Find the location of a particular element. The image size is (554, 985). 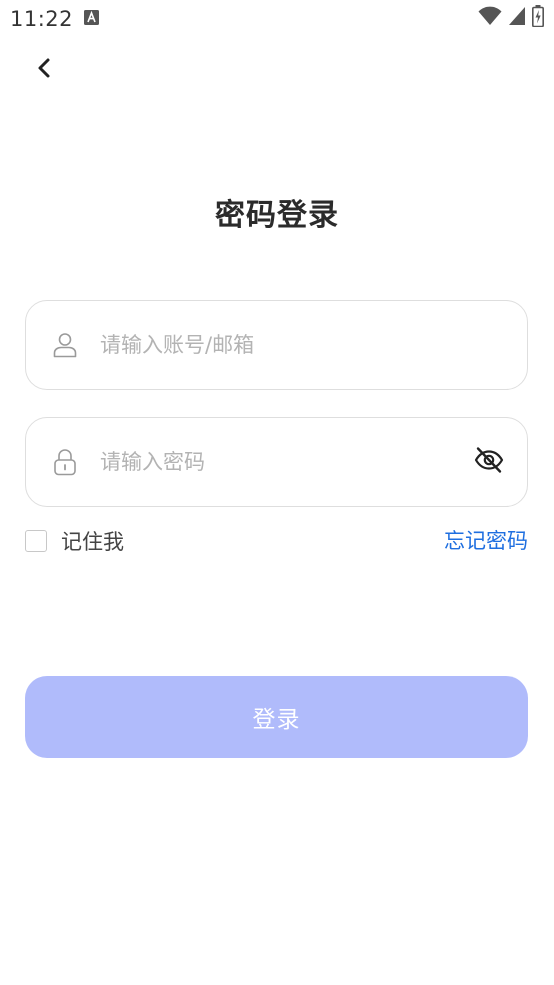

a-notification-icon is located at coordinates (91, 17).